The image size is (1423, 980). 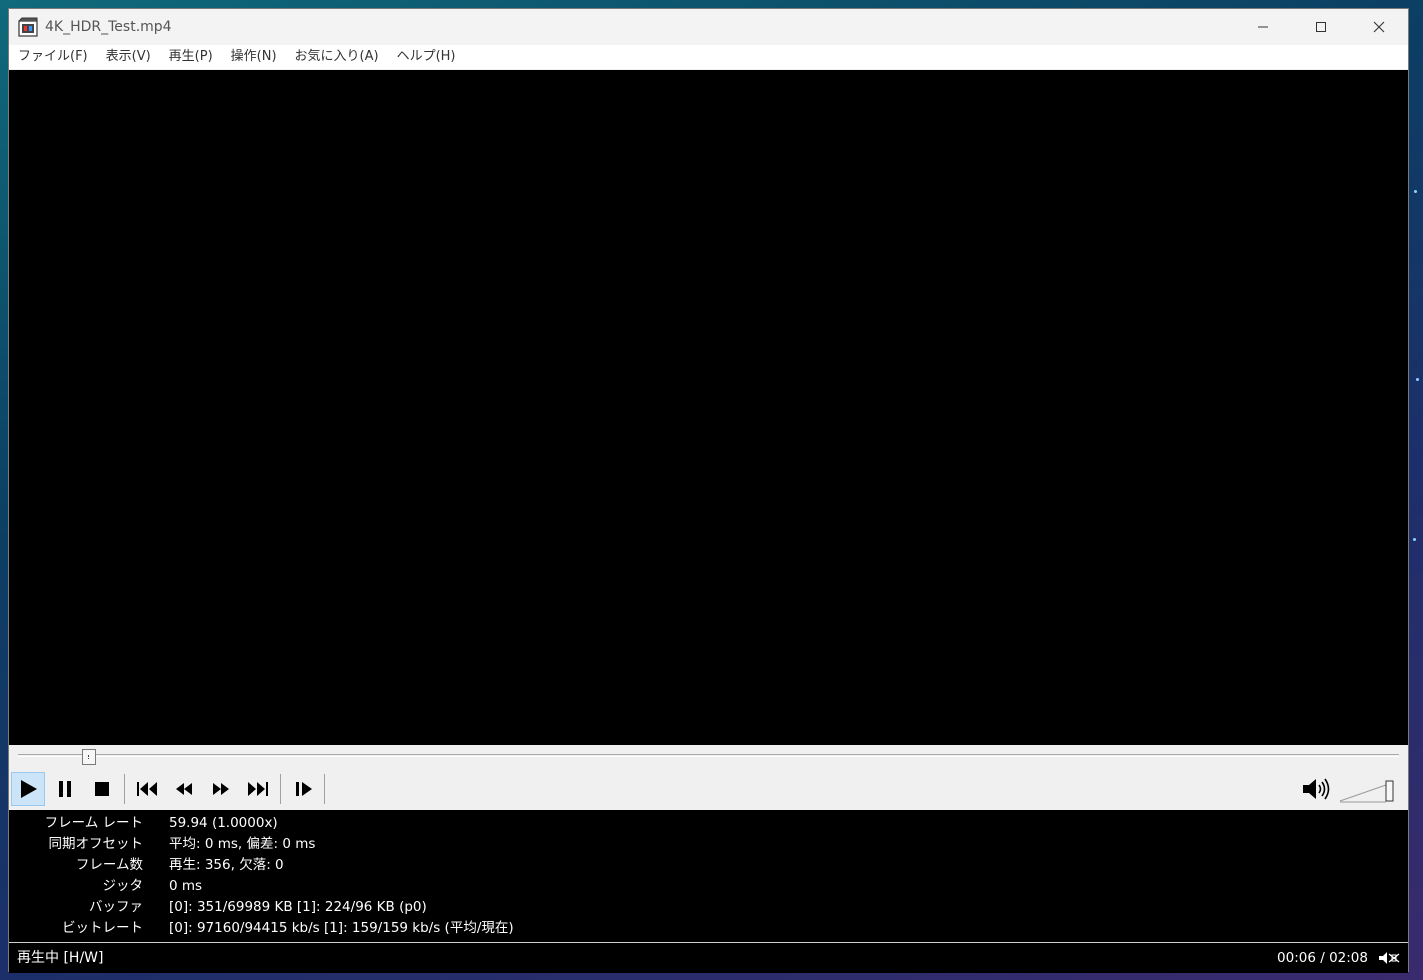 What do you see at coordinates (53, 57) in the screenshot?
I see `menu-file: ファイル(F)` at bounding box center [53, 57].